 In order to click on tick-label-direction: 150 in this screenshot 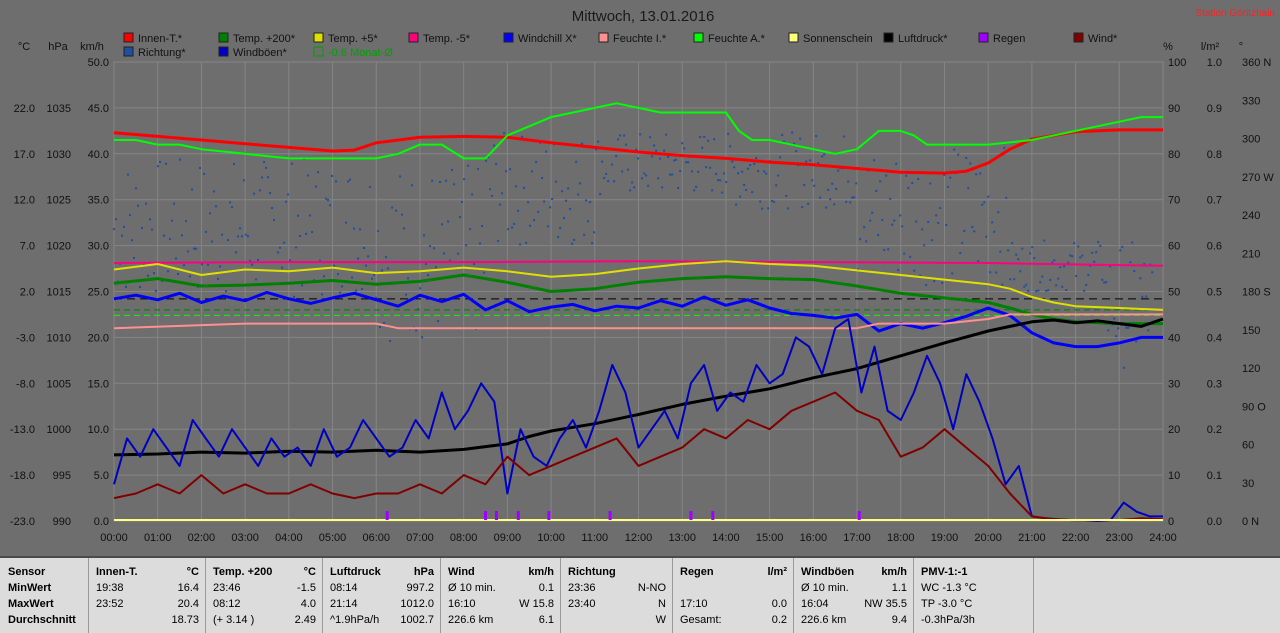, I will do `click(1251, 331)`.